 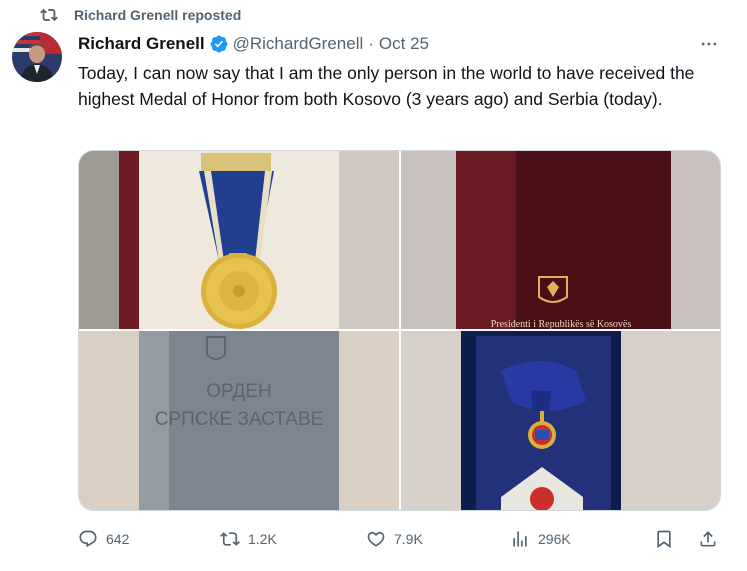 I want to click on order-box-line2: СРПСКЕ ЗАСТАВЕ, so click(x=239, y=419).